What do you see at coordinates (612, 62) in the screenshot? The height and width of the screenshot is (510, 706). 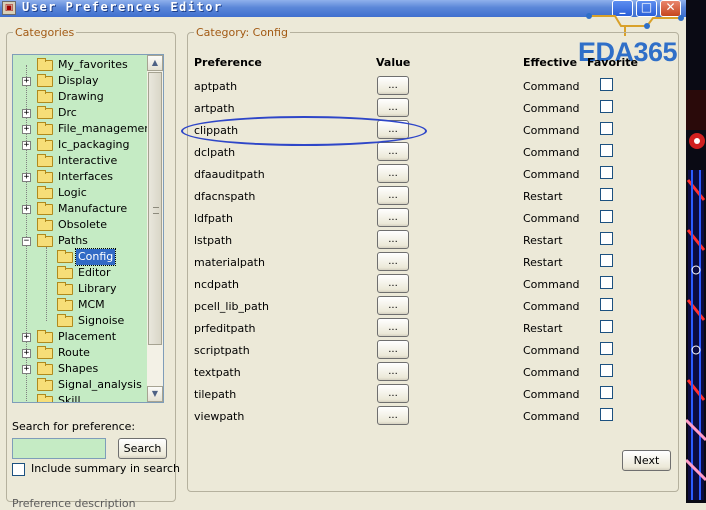 I see `header-favorite: Favorite` at bounding box center [612, 62].